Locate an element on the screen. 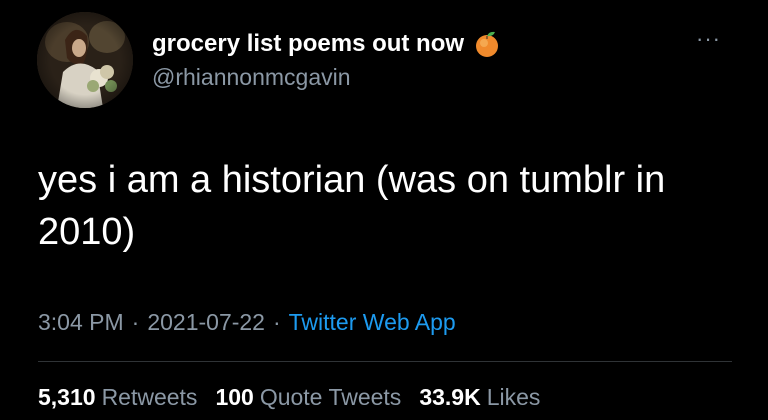 Image resolution: width=768 pixels, height=420 pixels. quote-tweets-label: Quote Tweets is located at coordinates (330, 397).